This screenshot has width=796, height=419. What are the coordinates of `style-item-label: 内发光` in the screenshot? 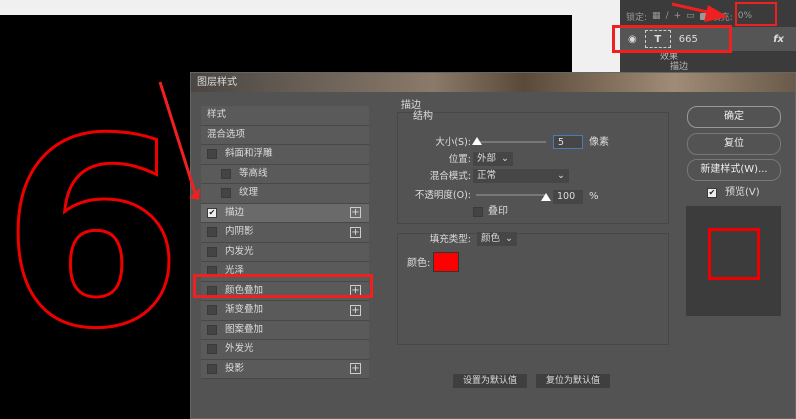 It's located at (239, 251).